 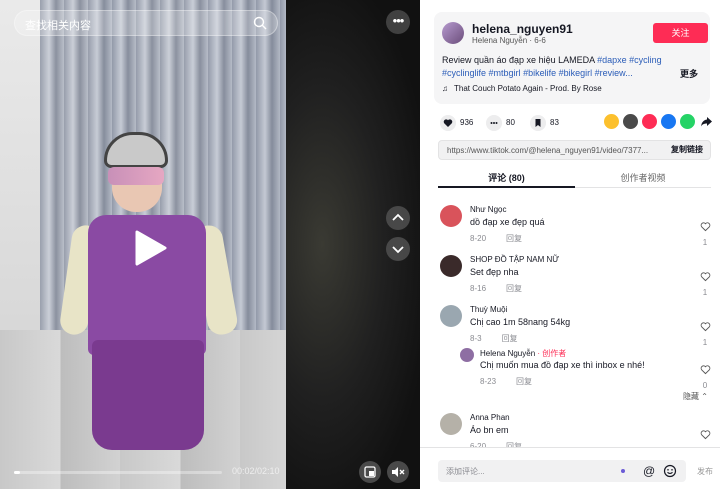 I want to click on previous-video-button, so click(x=398, y=218).